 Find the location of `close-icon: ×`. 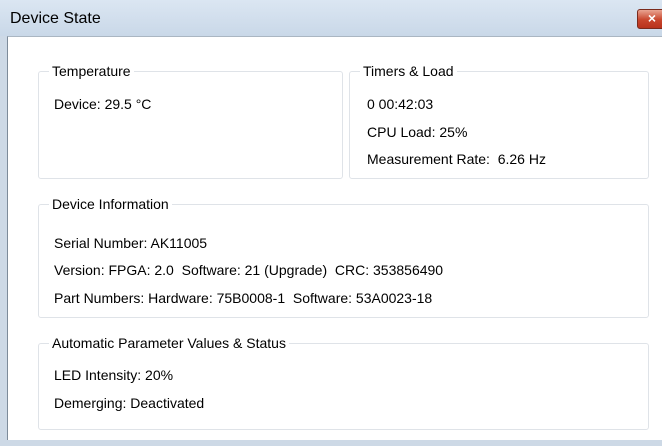

close-icon: × is located at coordinates (652, 18).